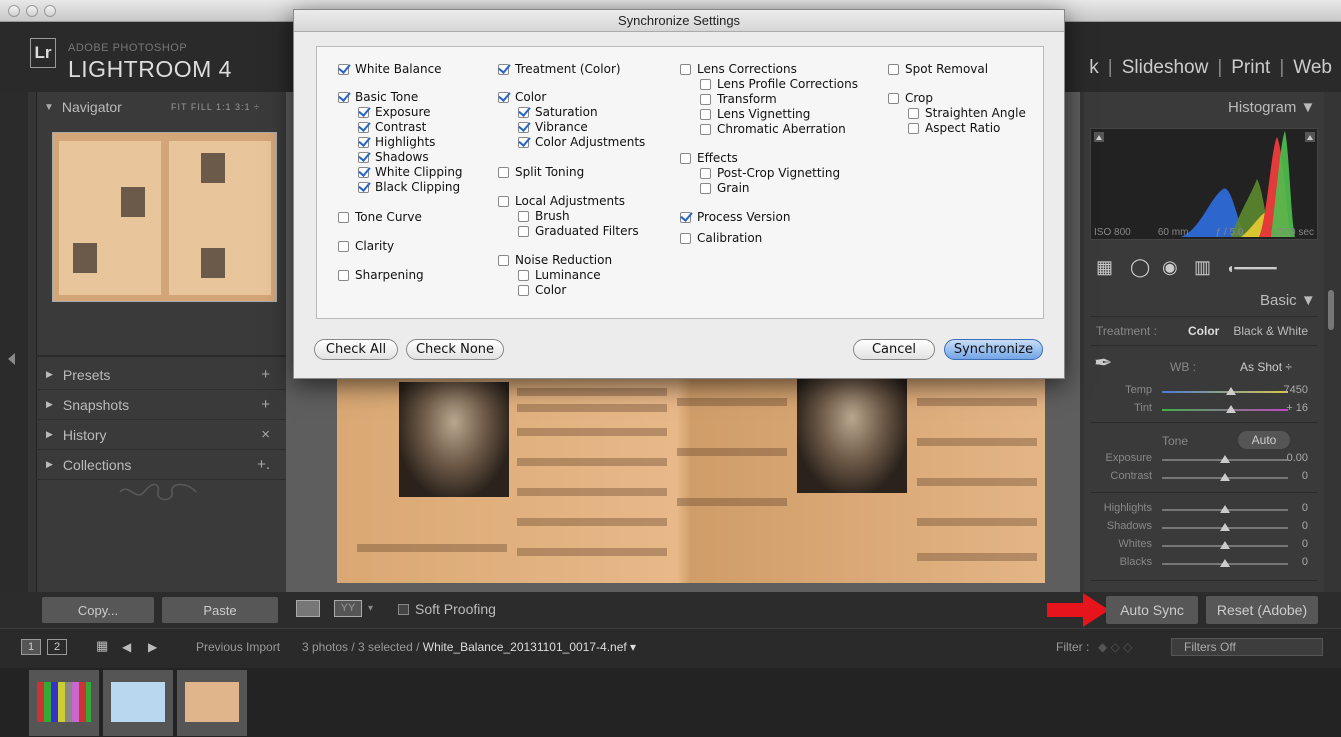  What do you see at coordinates (1204, 511) in the screenshot?
I see `slider-highlights: Highlights 0` at bounding box center [1204, 511].